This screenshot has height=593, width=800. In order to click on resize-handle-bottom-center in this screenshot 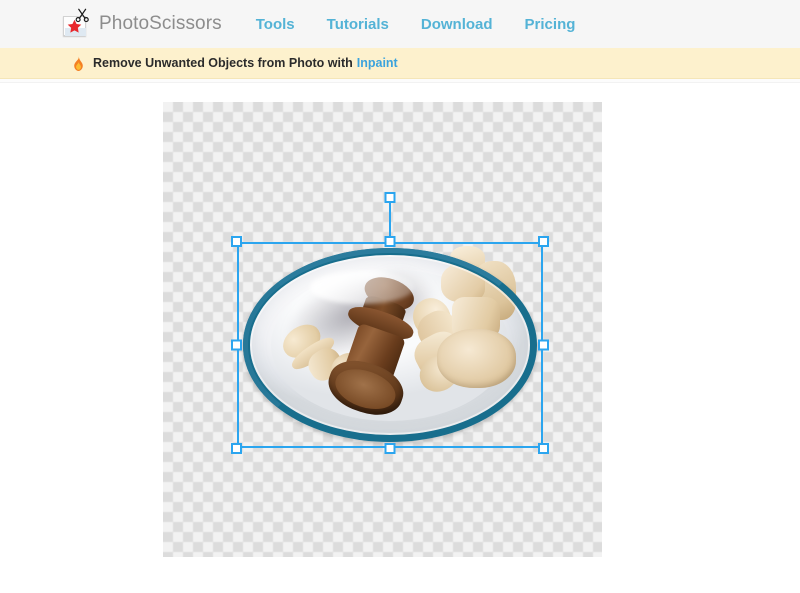, I will do `click(390, 448)`.